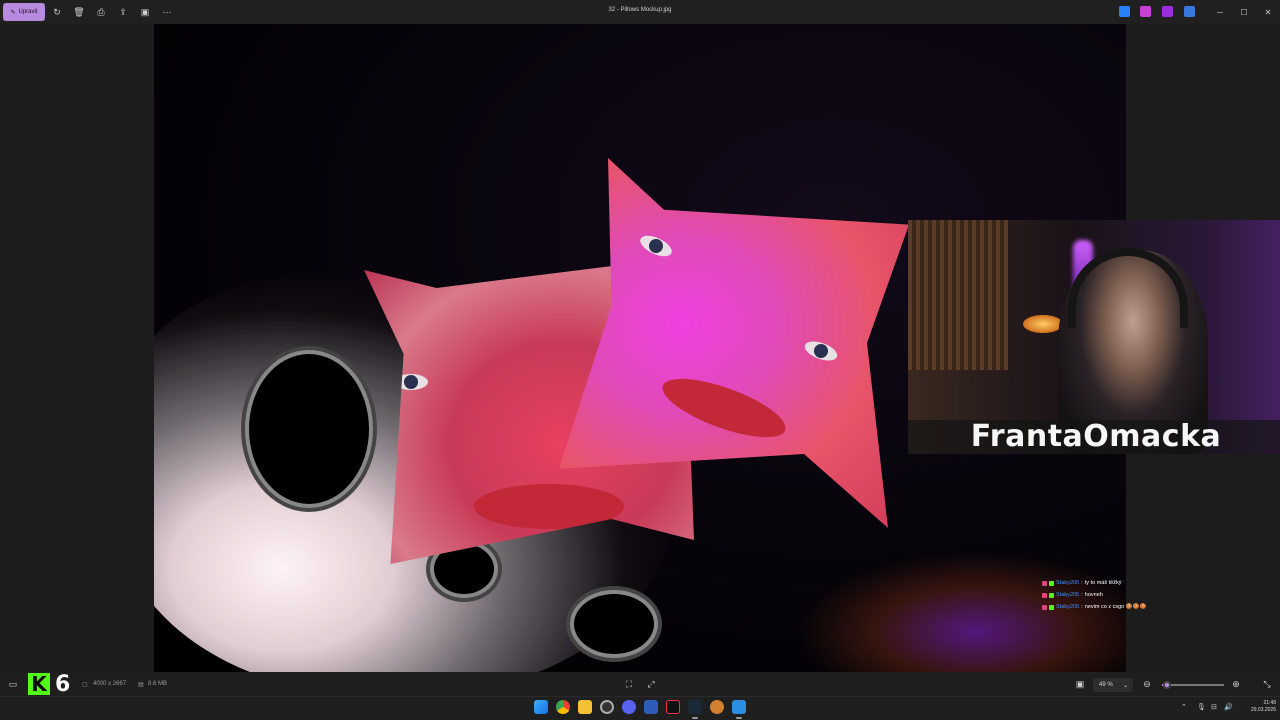 The height and width of the screenshot is (720, 1280). What do you see at coordinates (39, 684) in the screenshot?
I see `kick-logo: K` at bounding box center [39, 684].